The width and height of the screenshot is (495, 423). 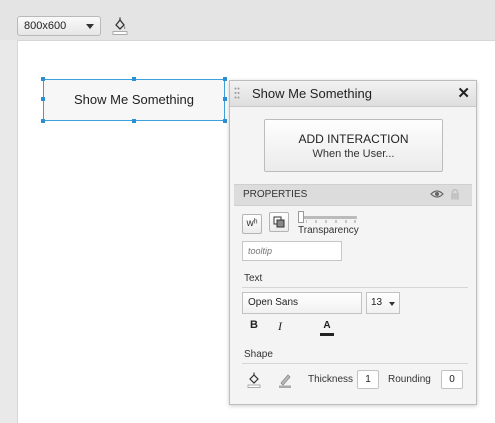 What do you see at coordinates (280, 326) in the screenshot?
I see `italic-button: I` at bounding box center [280, 326].